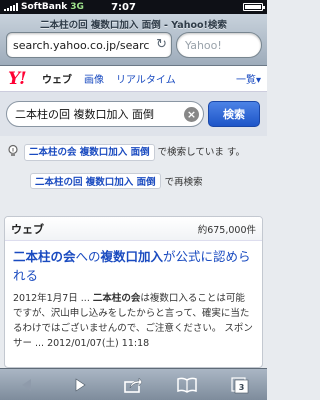  Describe the element at coordinates (95, 181) in the screenshot. I see `original-query-link: 二本柱の回 複数口加入 面倒` at that location.